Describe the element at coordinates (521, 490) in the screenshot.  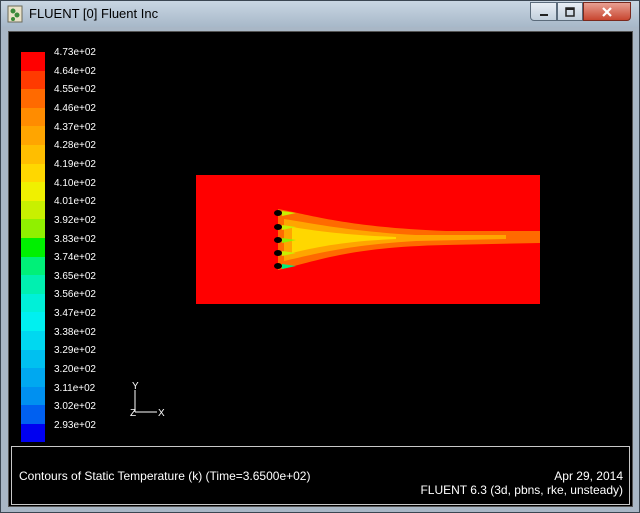
I see `solver-version: FLUENT 6.3 (3d, pbns, rke, unsteady)` at that location.